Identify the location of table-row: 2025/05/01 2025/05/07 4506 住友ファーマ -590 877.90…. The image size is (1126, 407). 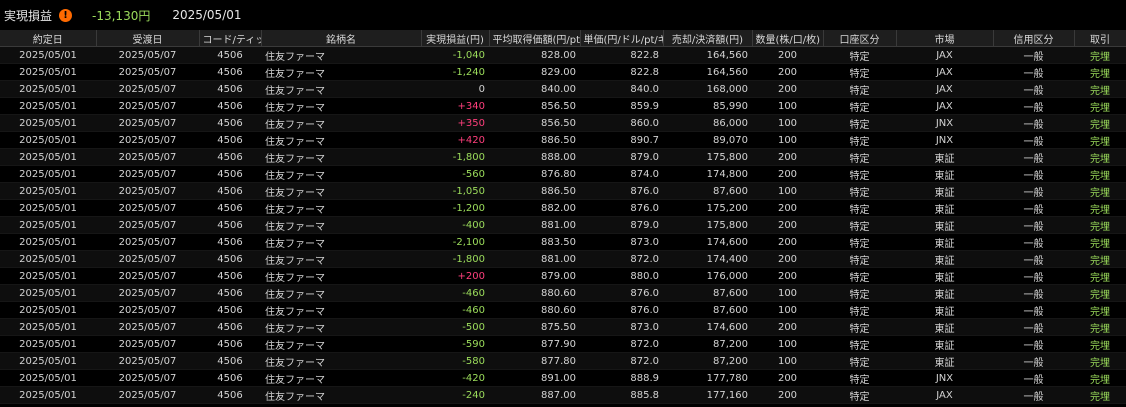
(563, 344).